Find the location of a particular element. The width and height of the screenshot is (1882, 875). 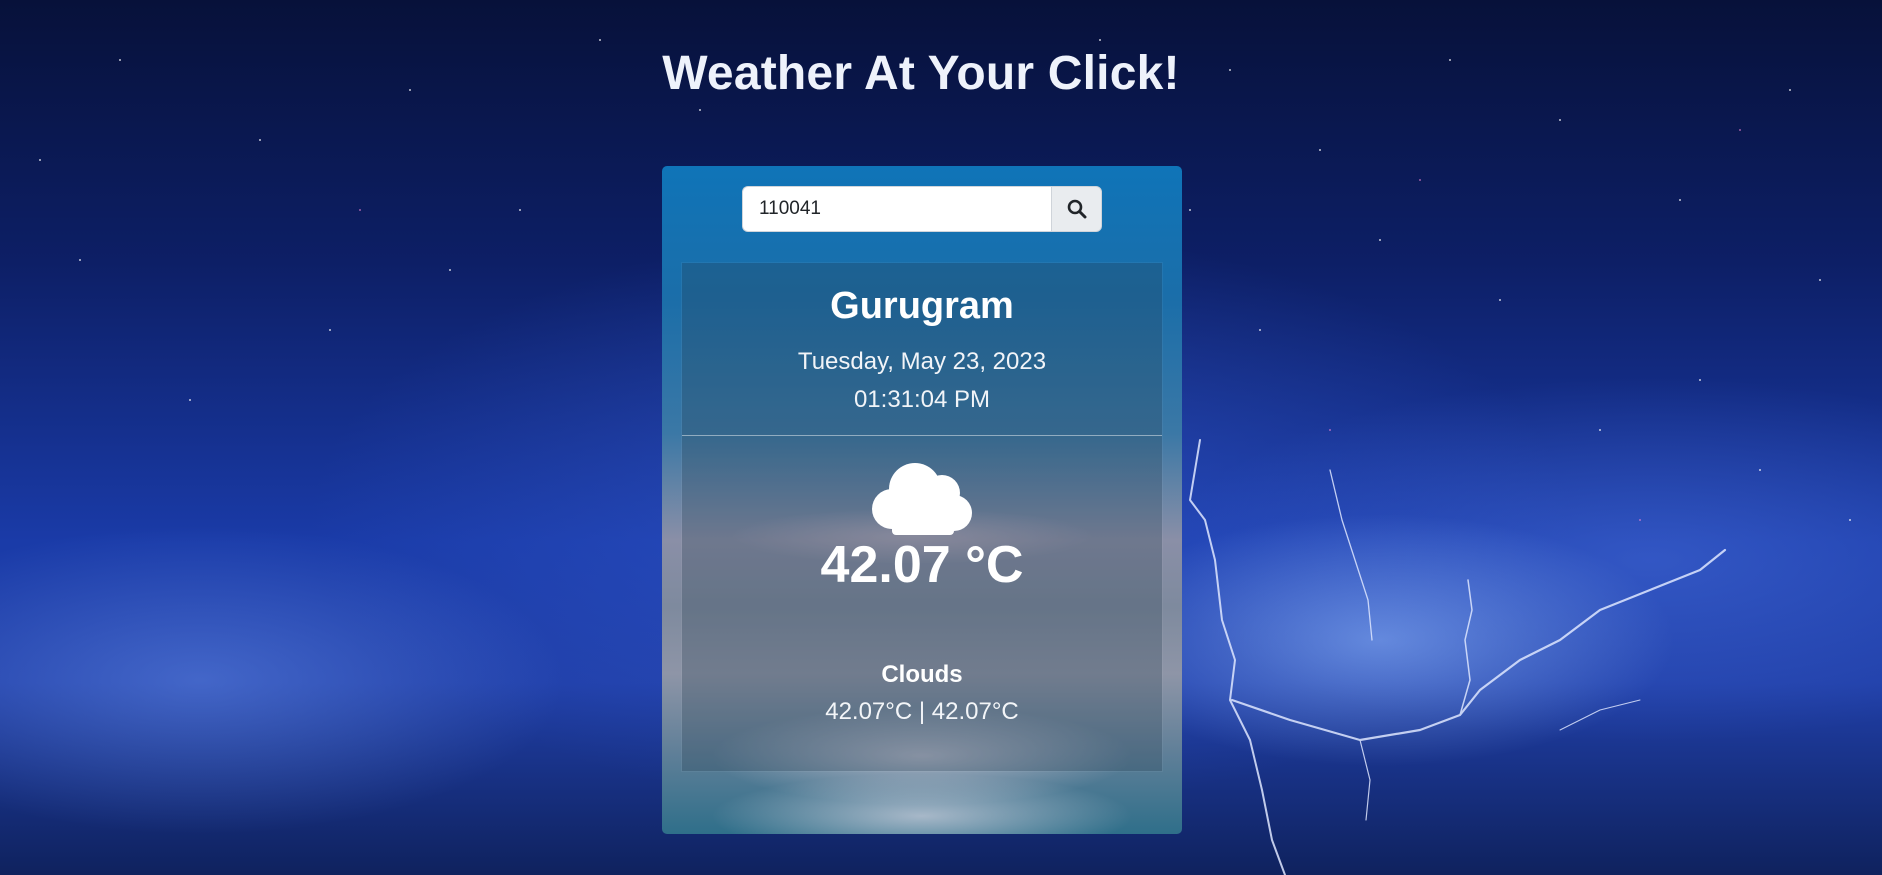

divider is located at coordinates (922, 435).